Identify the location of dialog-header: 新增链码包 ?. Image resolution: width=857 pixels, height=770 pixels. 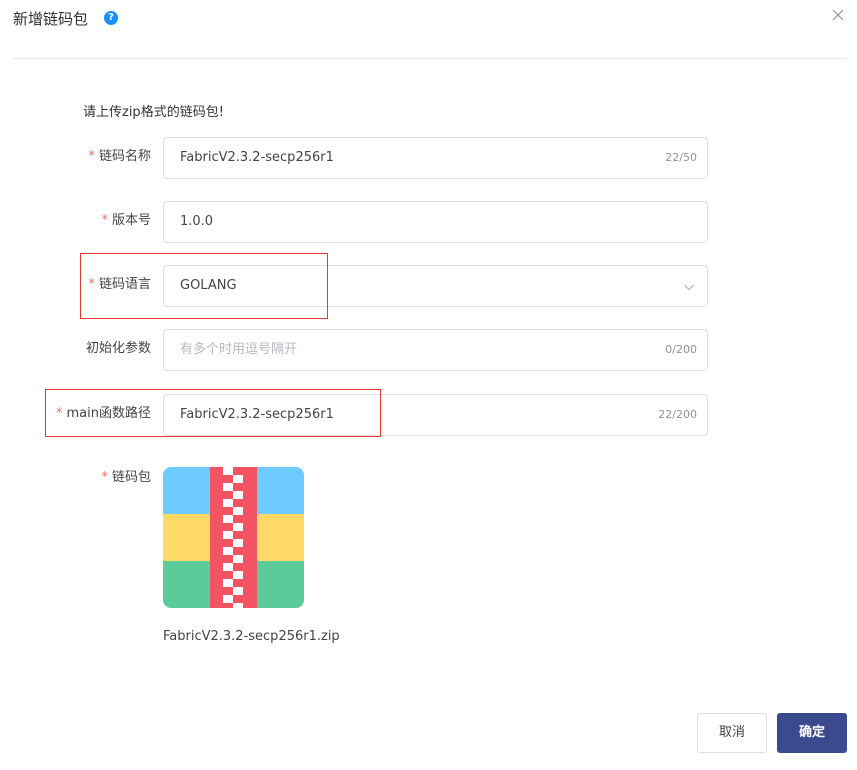
(428, 29).